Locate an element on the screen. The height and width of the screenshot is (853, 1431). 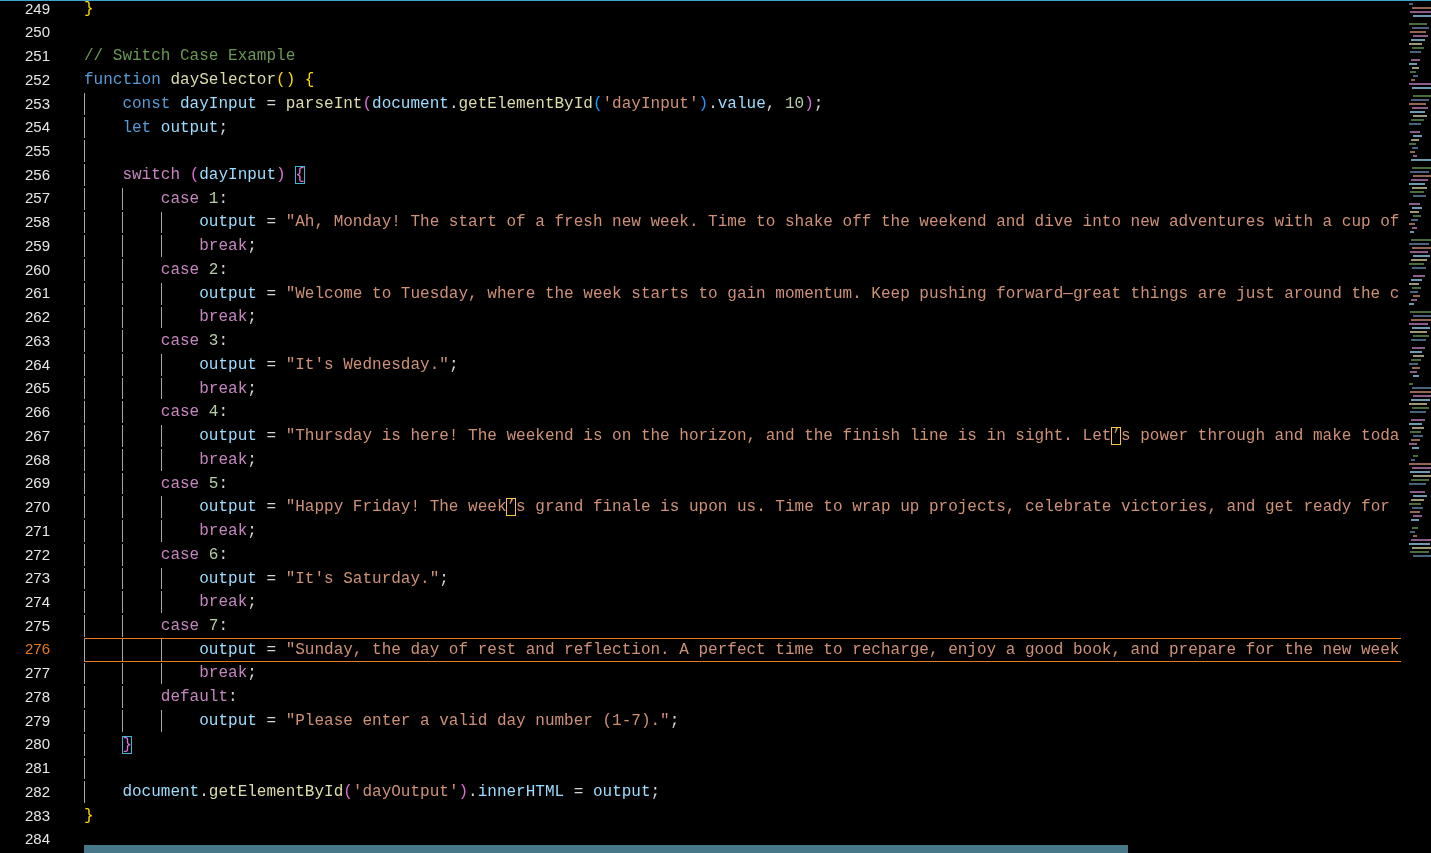
code-line: case 1: is located at coordinates (742, 198).